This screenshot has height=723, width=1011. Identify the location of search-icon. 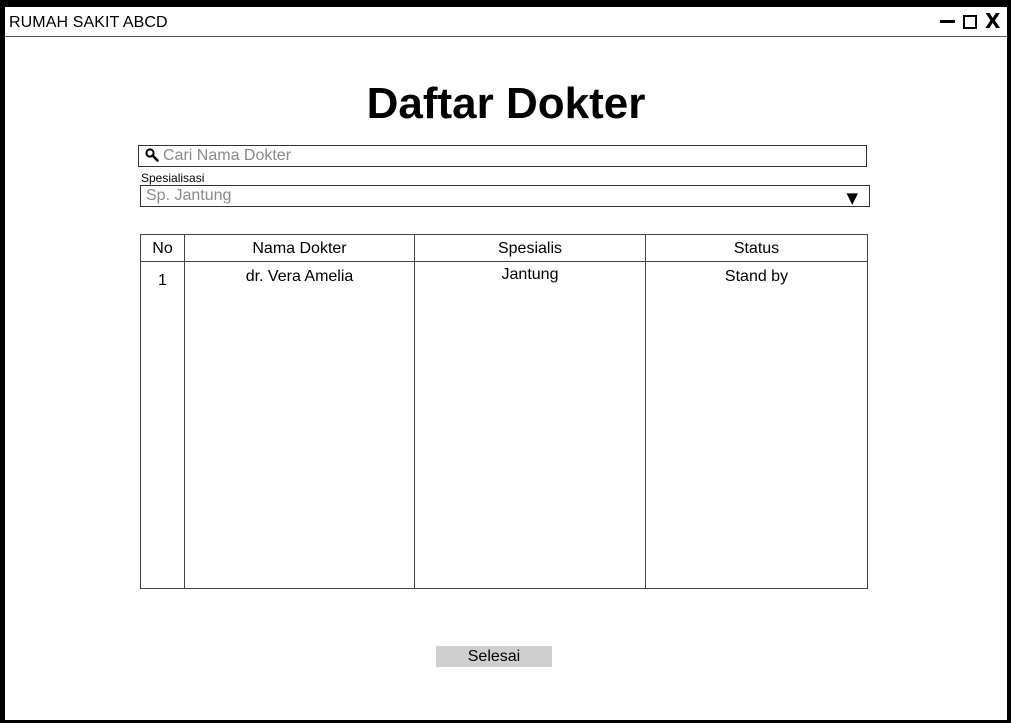
(152, 155).